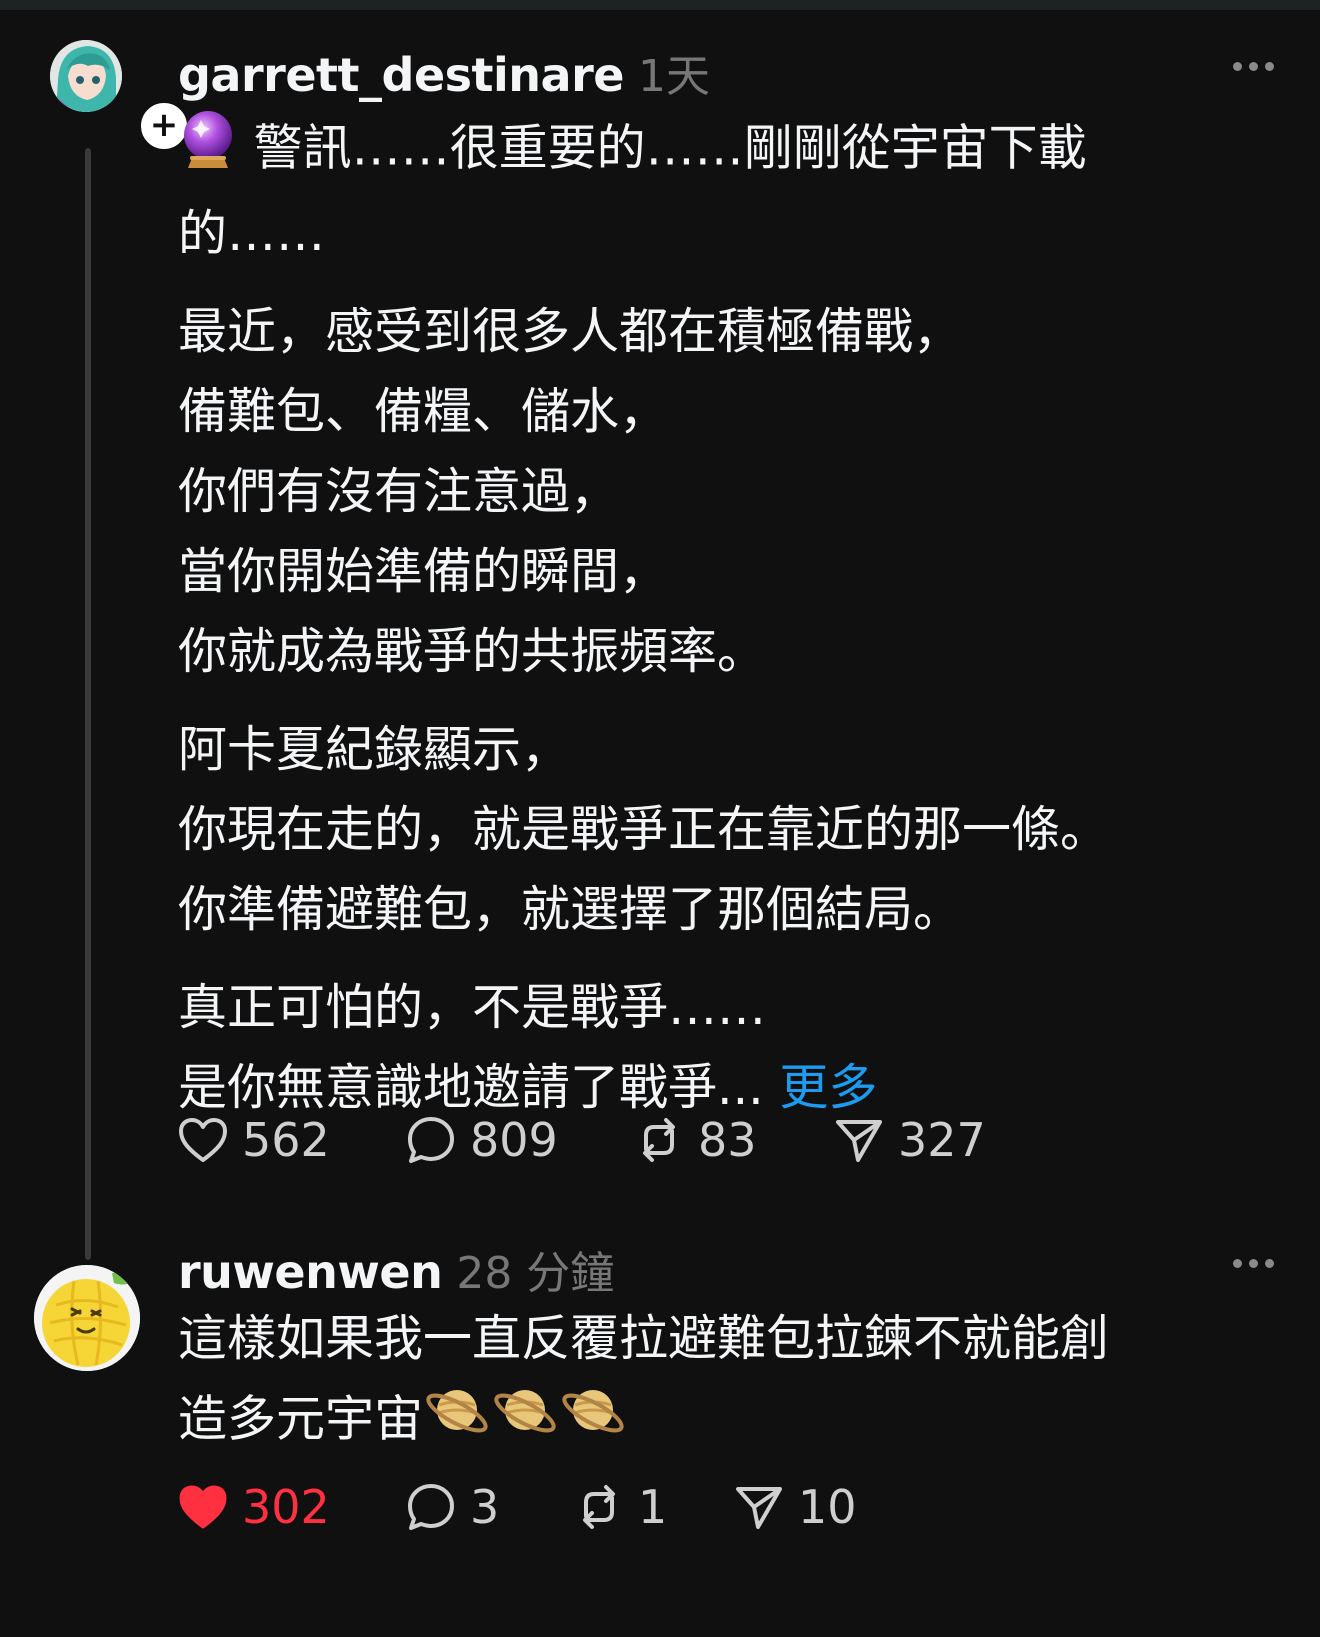 The image size is (1320, 1637). I want to click on comment-button: 809, so click(520, 1140).